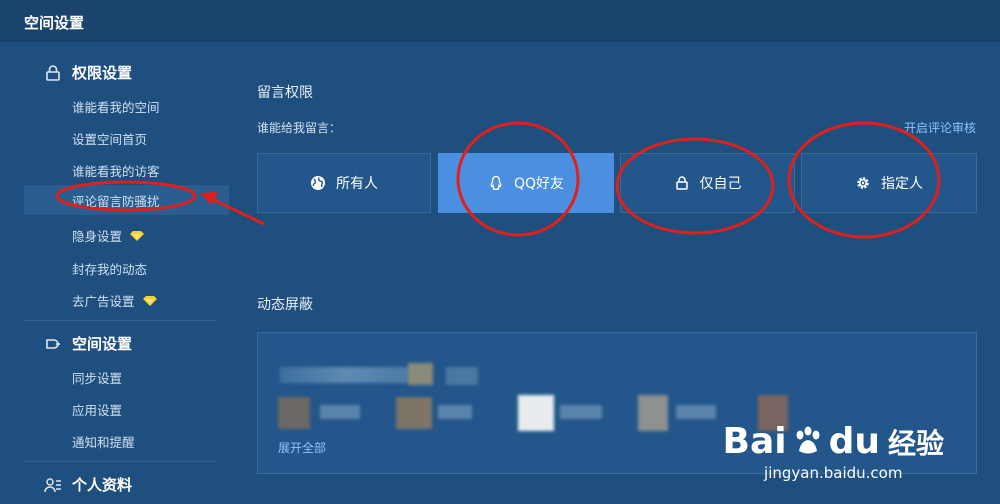 Image resolution: width=1000 pixels, height=504 pixels. Describe the element at coordinates (617, 183) in the screenshot. I see `permission-options: 所有人 QQ好友 仅自己 指定人` at that location.